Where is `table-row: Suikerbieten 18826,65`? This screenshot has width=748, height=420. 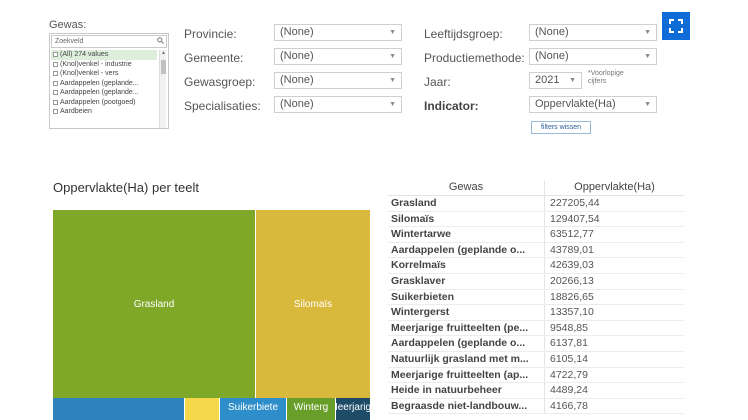
table-row: Suikerbieten 18826,65 is located at coordinates (536, 297).